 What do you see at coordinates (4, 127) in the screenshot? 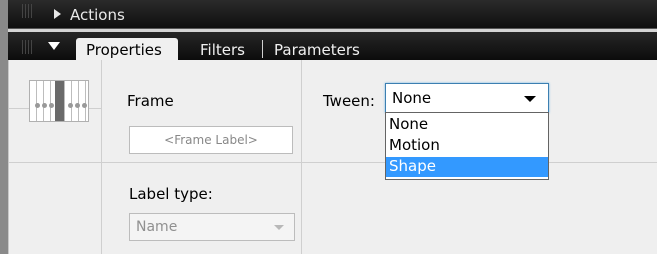
I see `left-border` at bounding box center [4, 127].